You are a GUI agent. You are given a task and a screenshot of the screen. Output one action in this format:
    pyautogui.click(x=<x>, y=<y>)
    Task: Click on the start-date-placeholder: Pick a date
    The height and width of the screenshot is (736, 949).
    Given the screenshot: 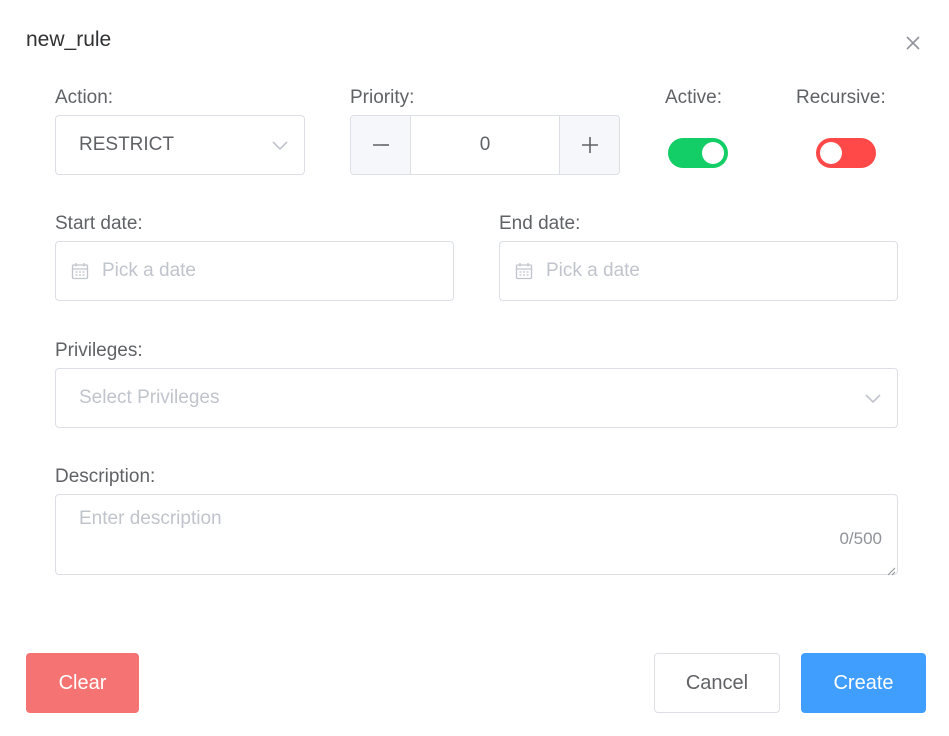 What is the action you would take?
    pyautogui.click(x=149, y=270)
    